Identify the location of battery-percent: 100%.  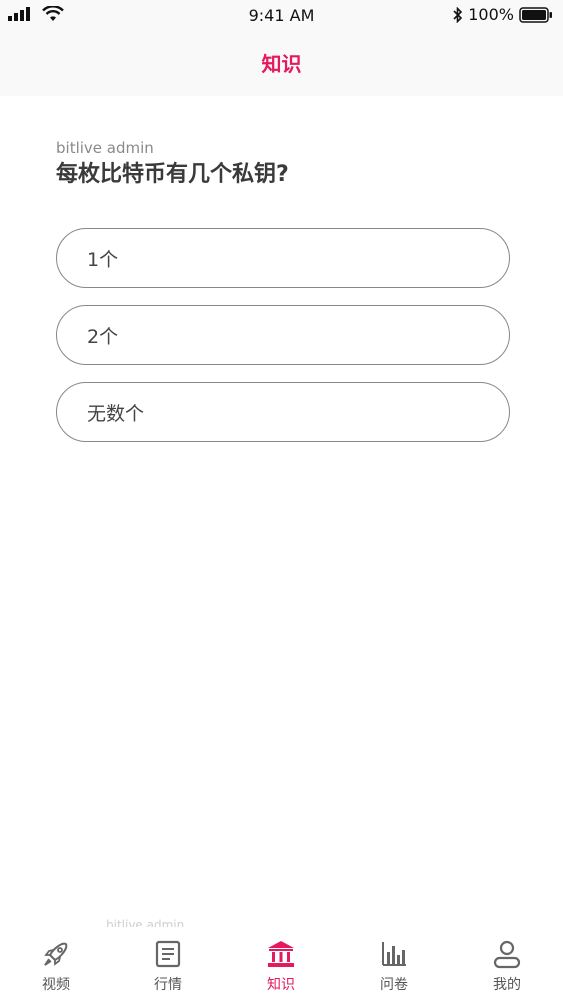
(491, 14).